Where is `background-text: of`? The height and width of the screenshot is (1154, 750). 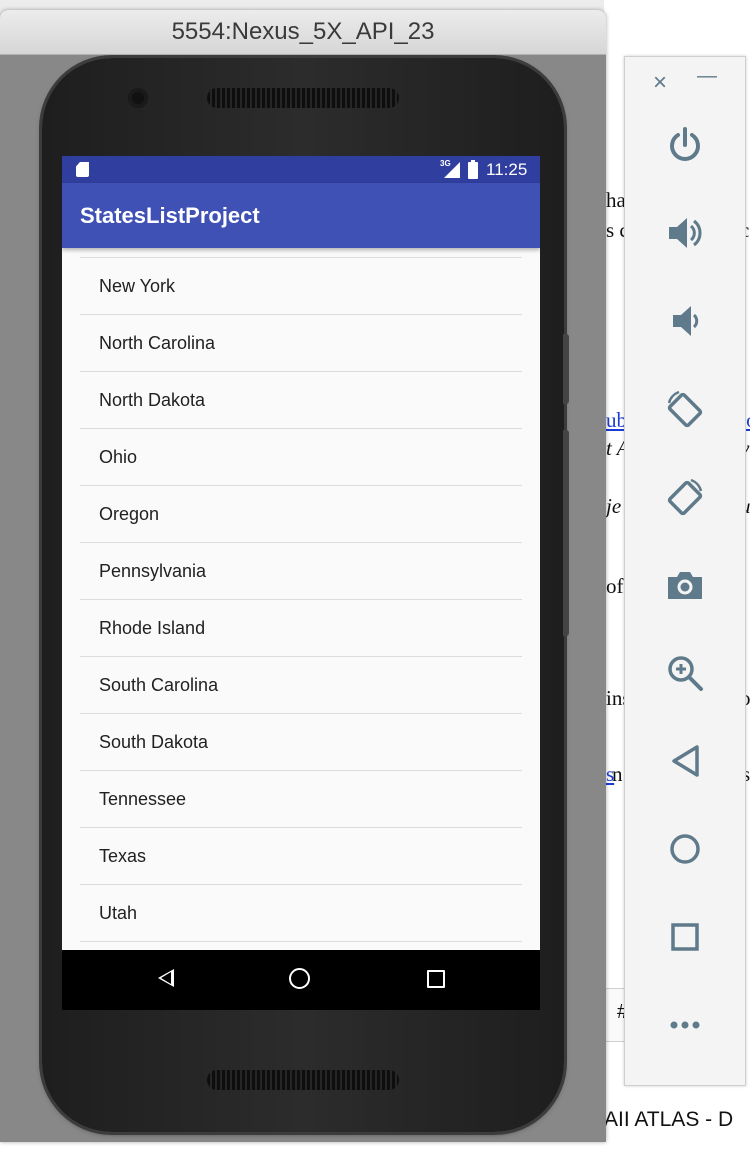 background-text: of is located at coordinates (615, 586).